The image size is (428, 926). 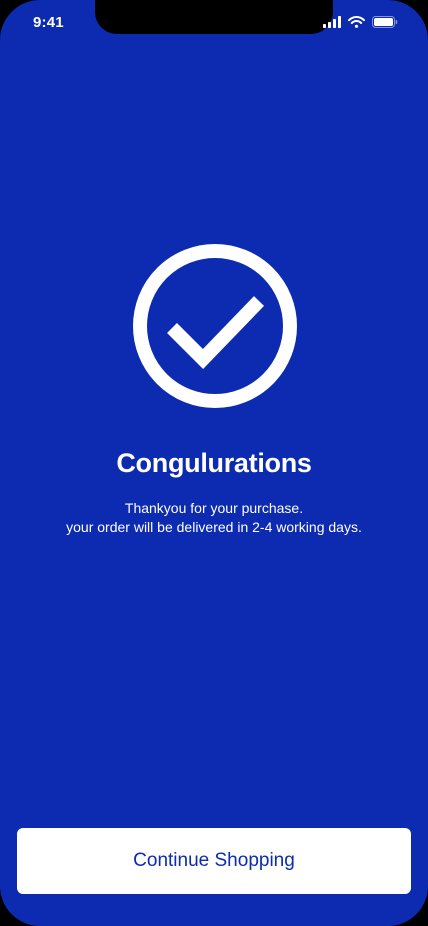 I want to click on status-time: 9:41, so click(x=48, y=22).